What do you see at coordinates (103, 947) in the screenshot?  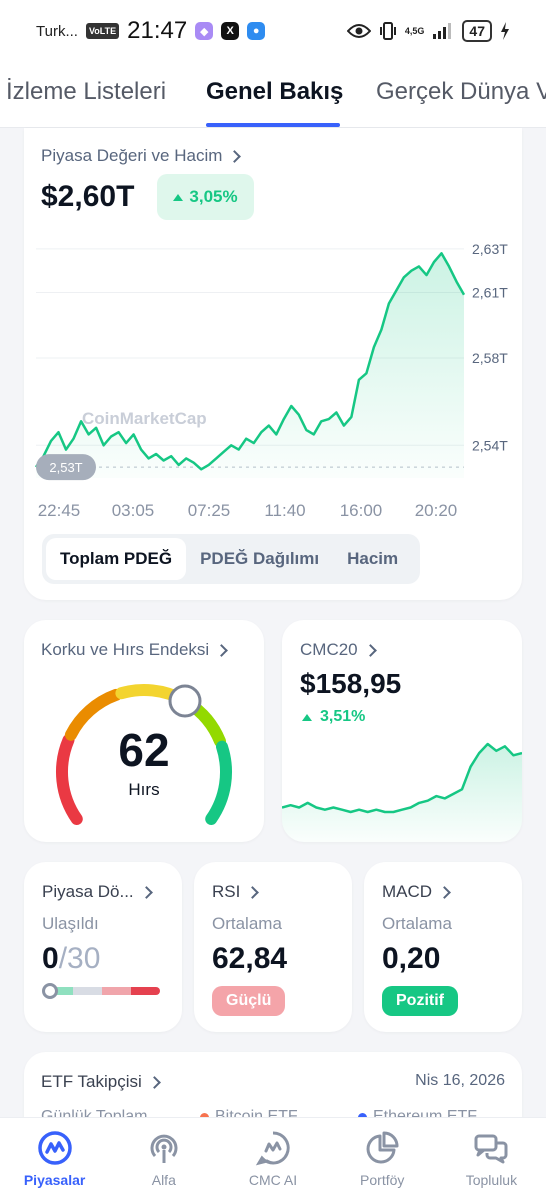 I see `market-cycle-card: Piyasa Dö... Ulaşıldı 0/30` at bounding box center [103, 947].